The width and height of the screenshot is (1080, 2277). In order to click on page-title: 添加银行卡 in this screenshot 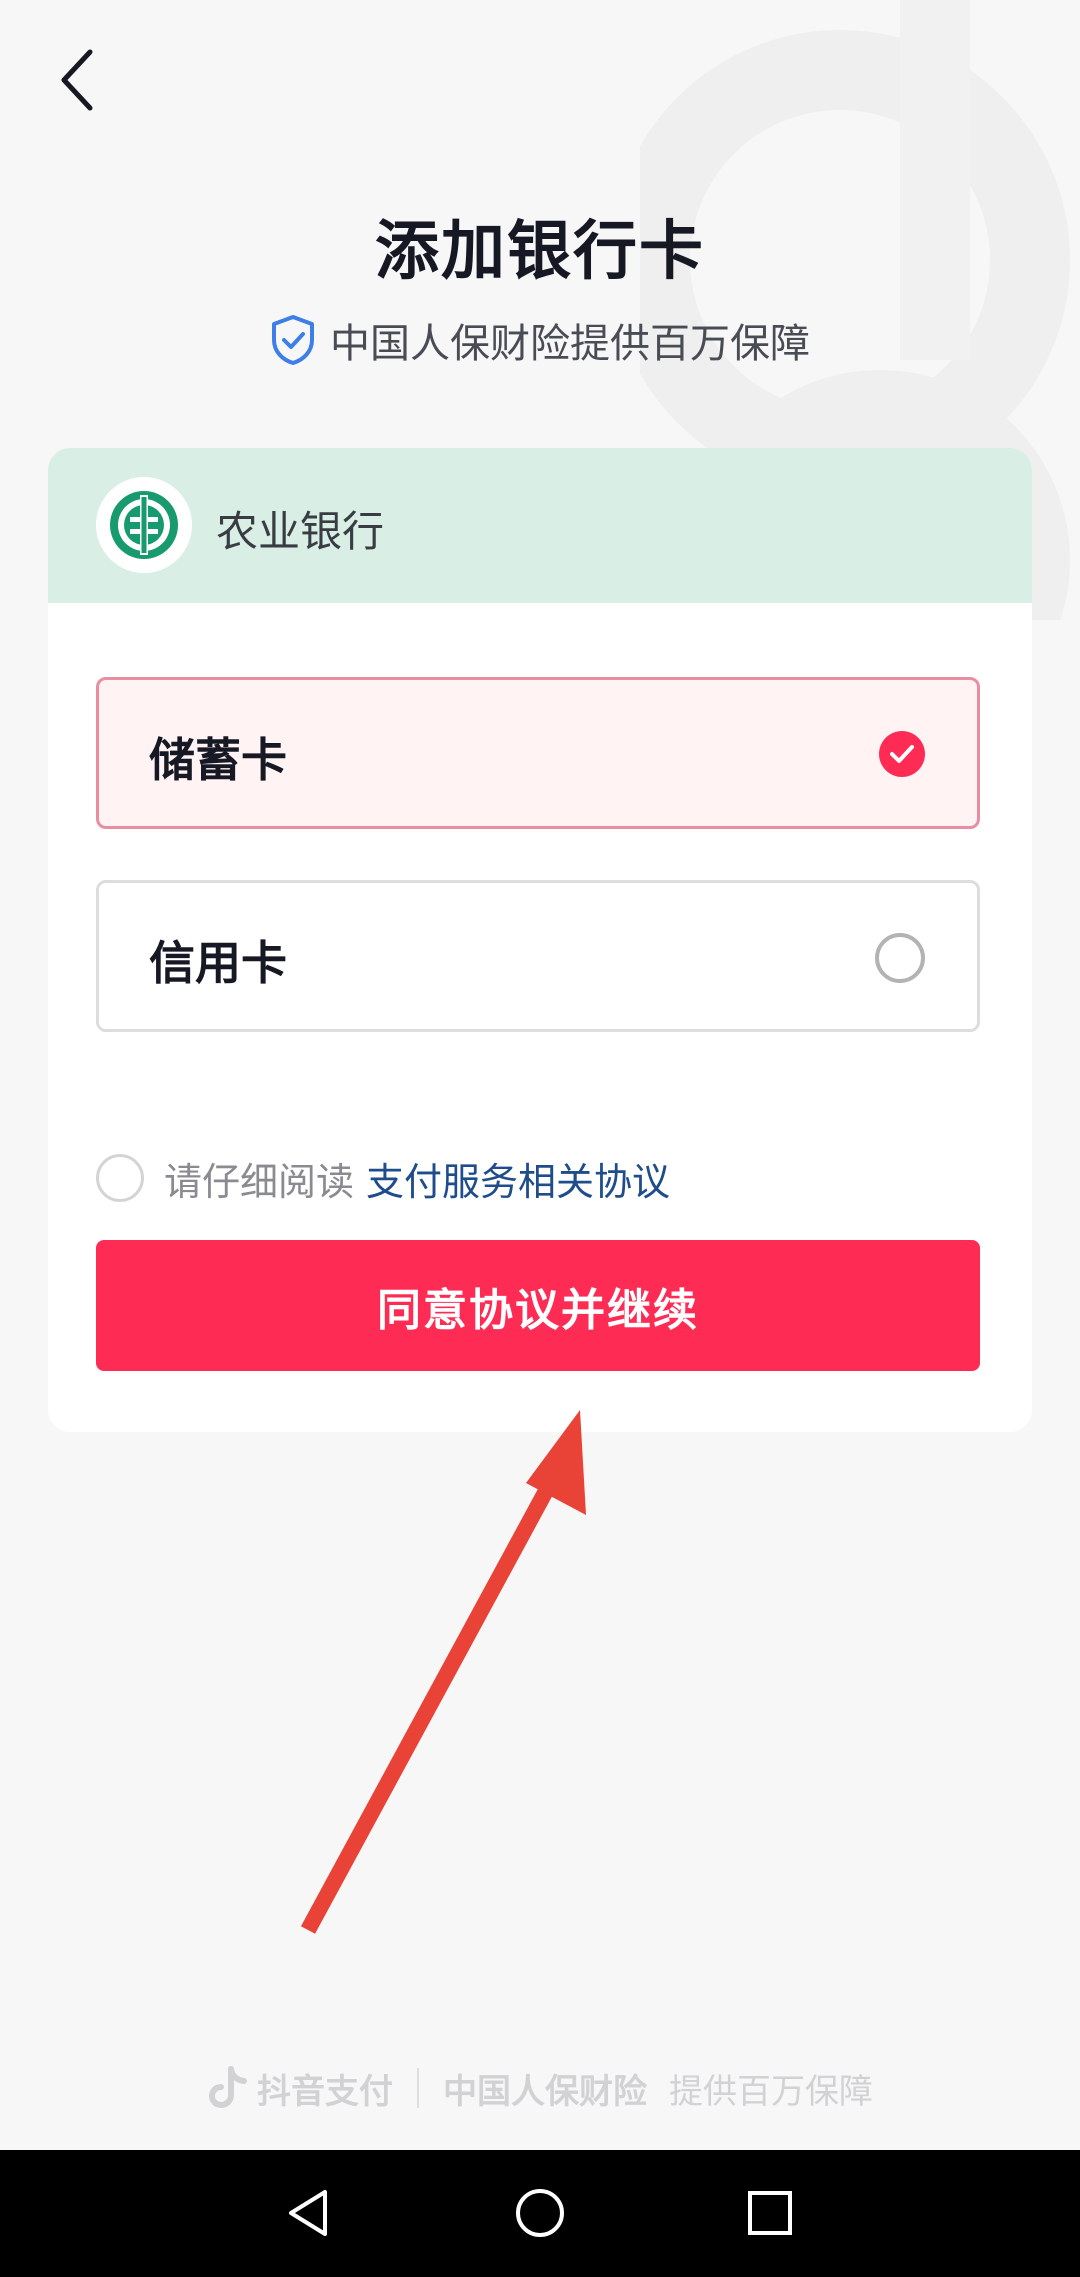, I will do `click(540, 252)`.